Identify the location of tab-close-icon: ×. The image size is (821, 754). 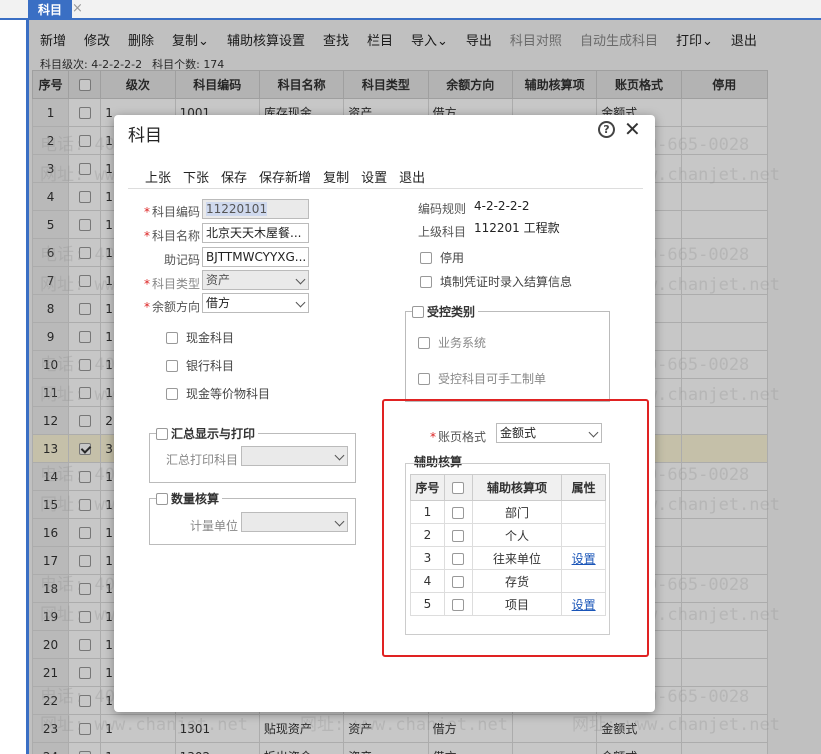
(77, 8).